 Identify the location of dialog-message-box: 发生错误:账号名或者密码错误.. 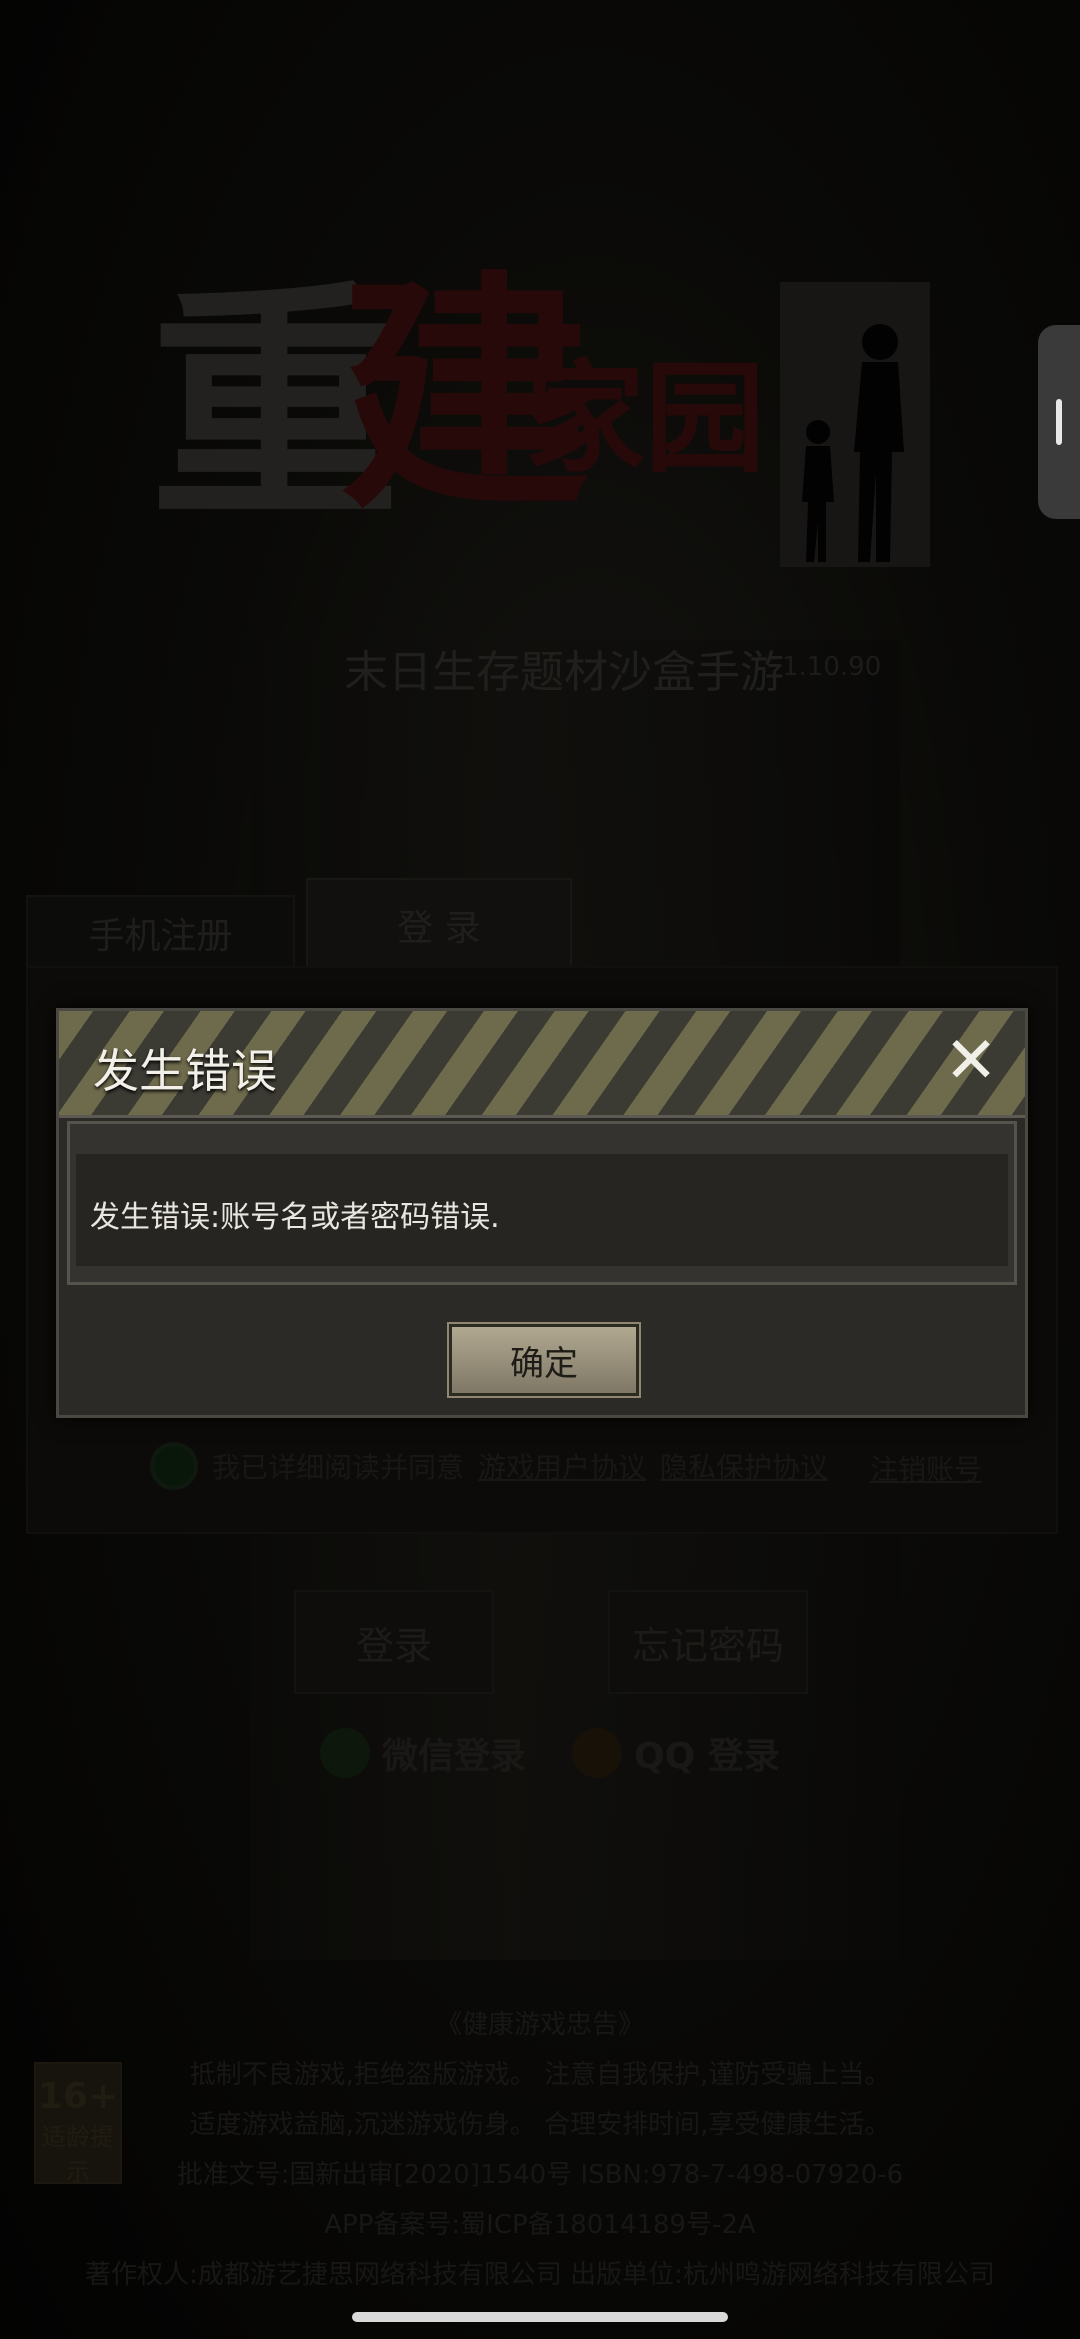
(542, 1203).